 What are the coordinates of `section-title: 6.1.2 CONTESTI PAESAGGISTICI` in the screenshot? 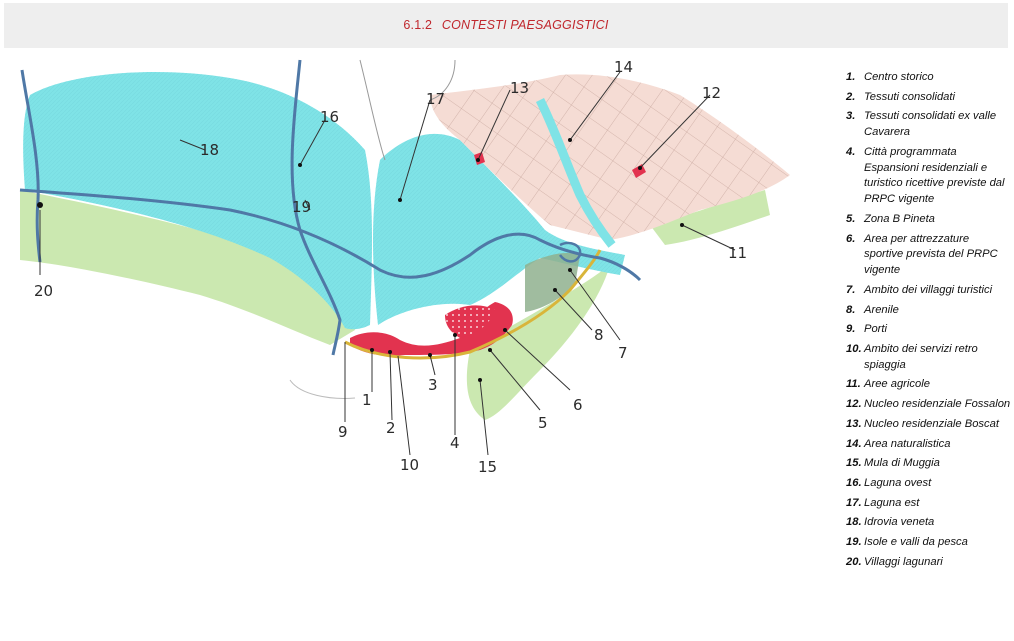 It's located at (506, 25).